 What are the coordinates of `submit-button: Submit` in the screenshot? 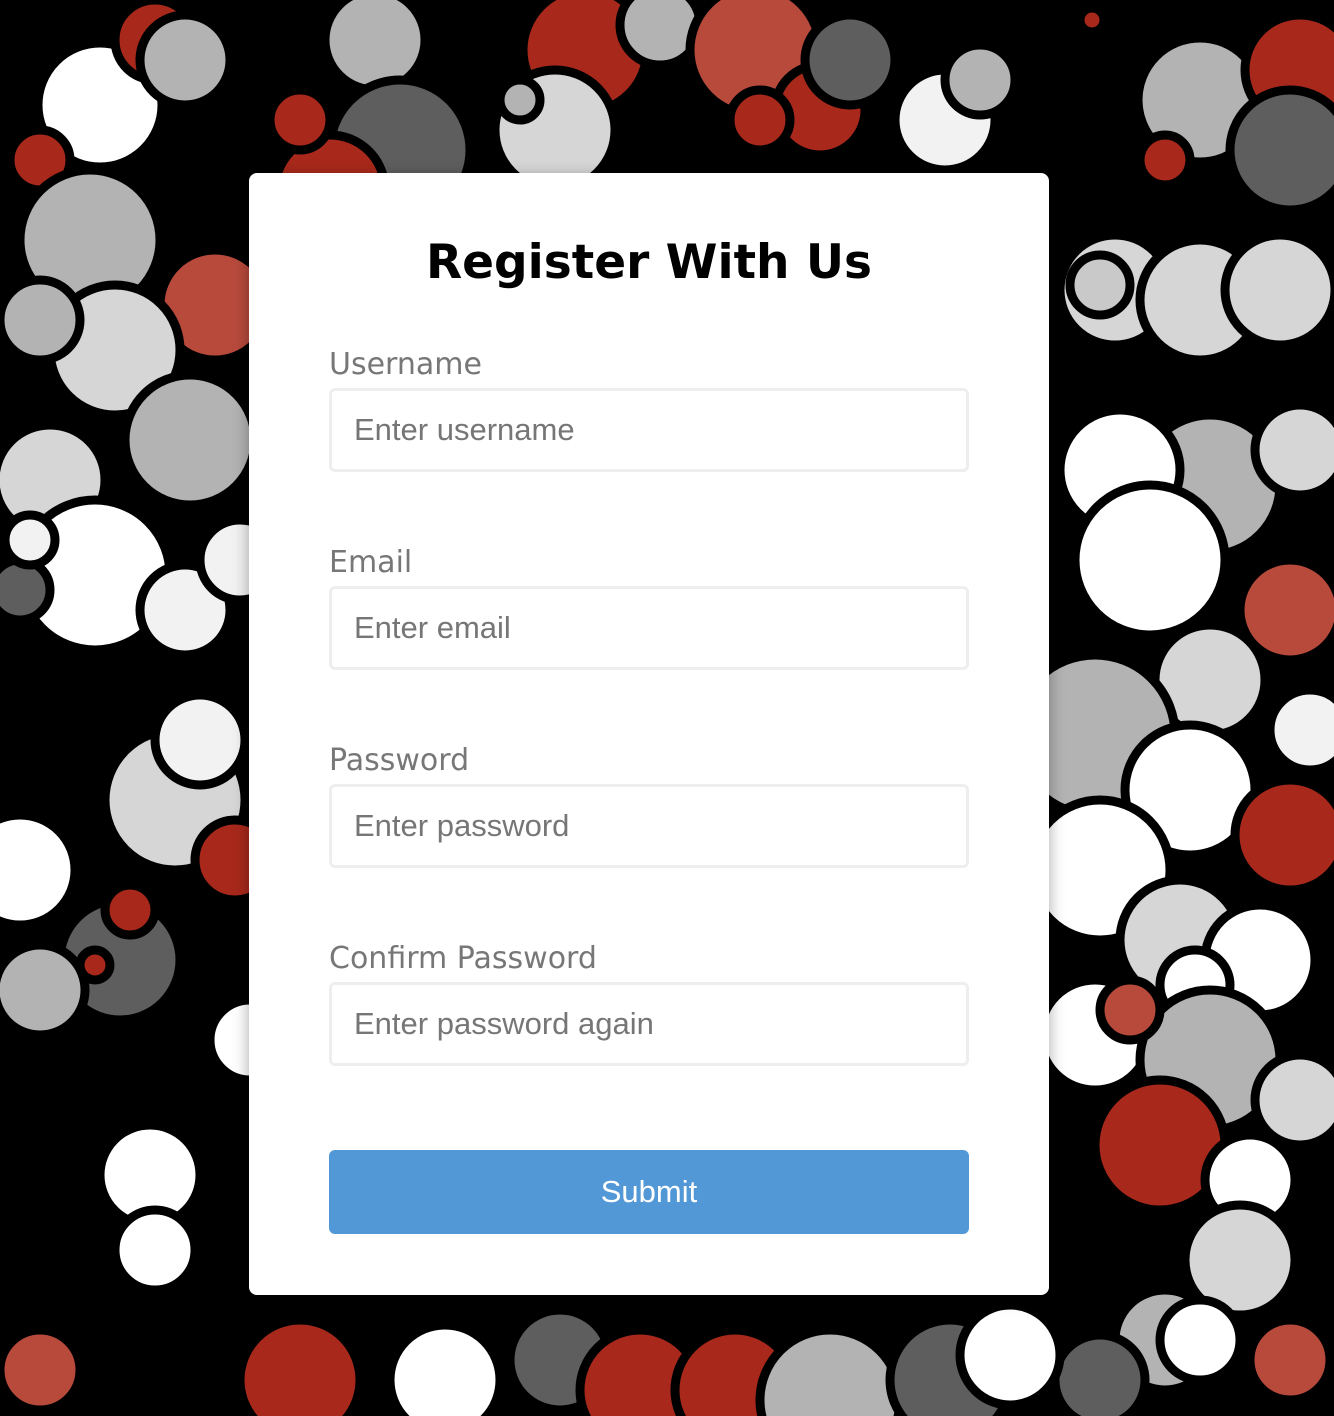 It's located at (649, 1192).